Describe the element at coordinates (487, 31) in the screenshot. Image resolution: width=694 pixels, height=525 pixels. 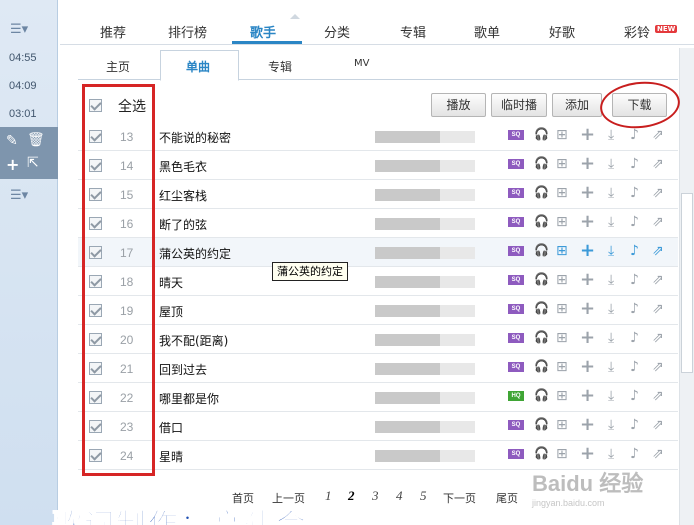
I see `tab-playlists: 歌单` at that location.